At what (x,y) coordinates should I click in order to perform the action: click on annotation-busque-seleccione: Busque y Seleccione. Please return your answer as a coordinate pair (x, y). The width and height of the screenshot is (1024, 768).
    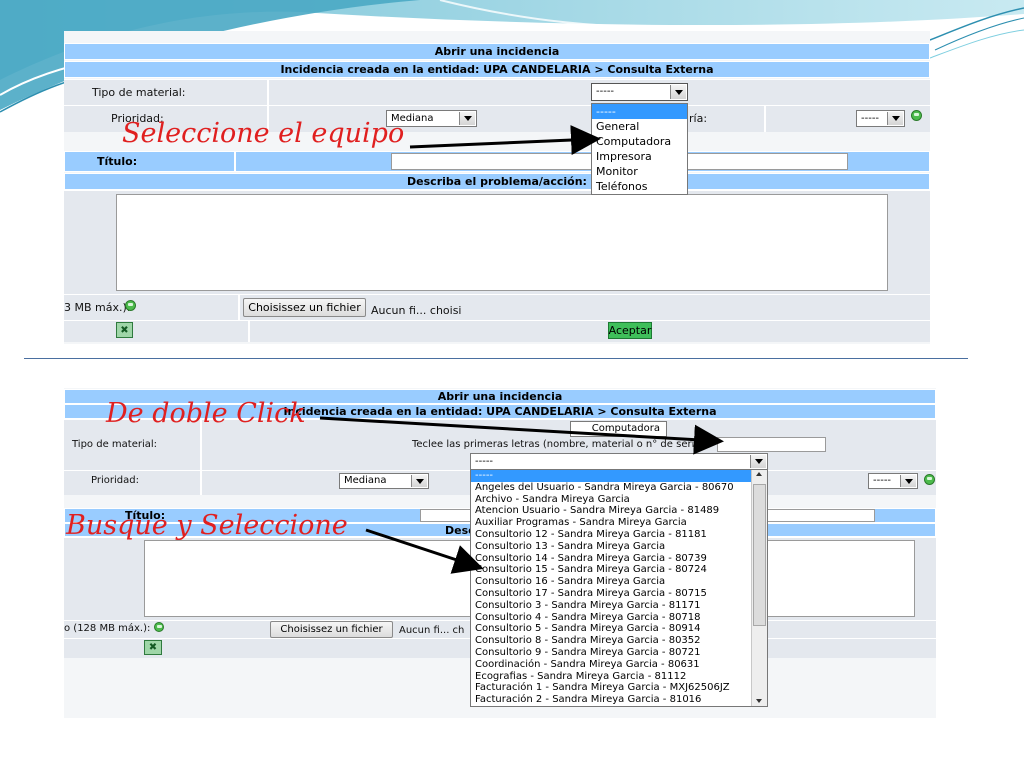
    Looking at the image, I should click on (207, 525).